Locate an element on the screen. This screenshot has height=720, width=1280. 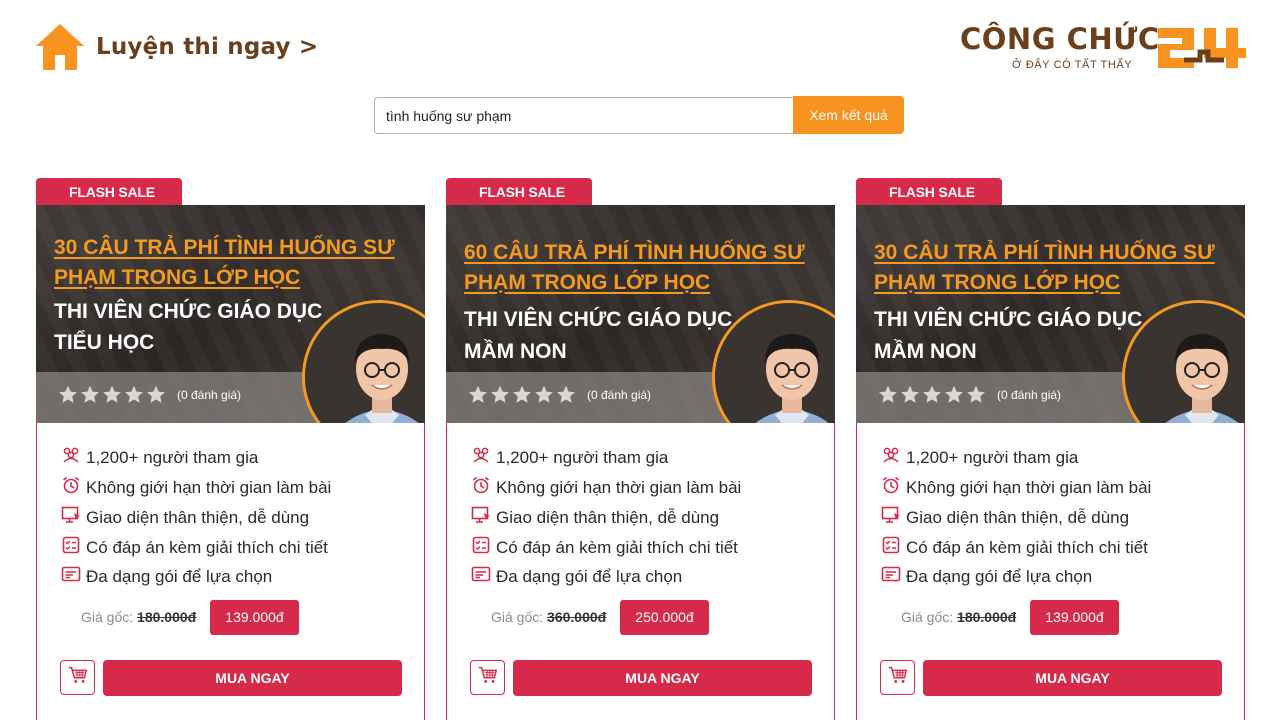
course-title-line-1: 60 CÂU TRẢ PHÍ TÌNH HUỐNG SƯ is located at coordinates (644, 252).